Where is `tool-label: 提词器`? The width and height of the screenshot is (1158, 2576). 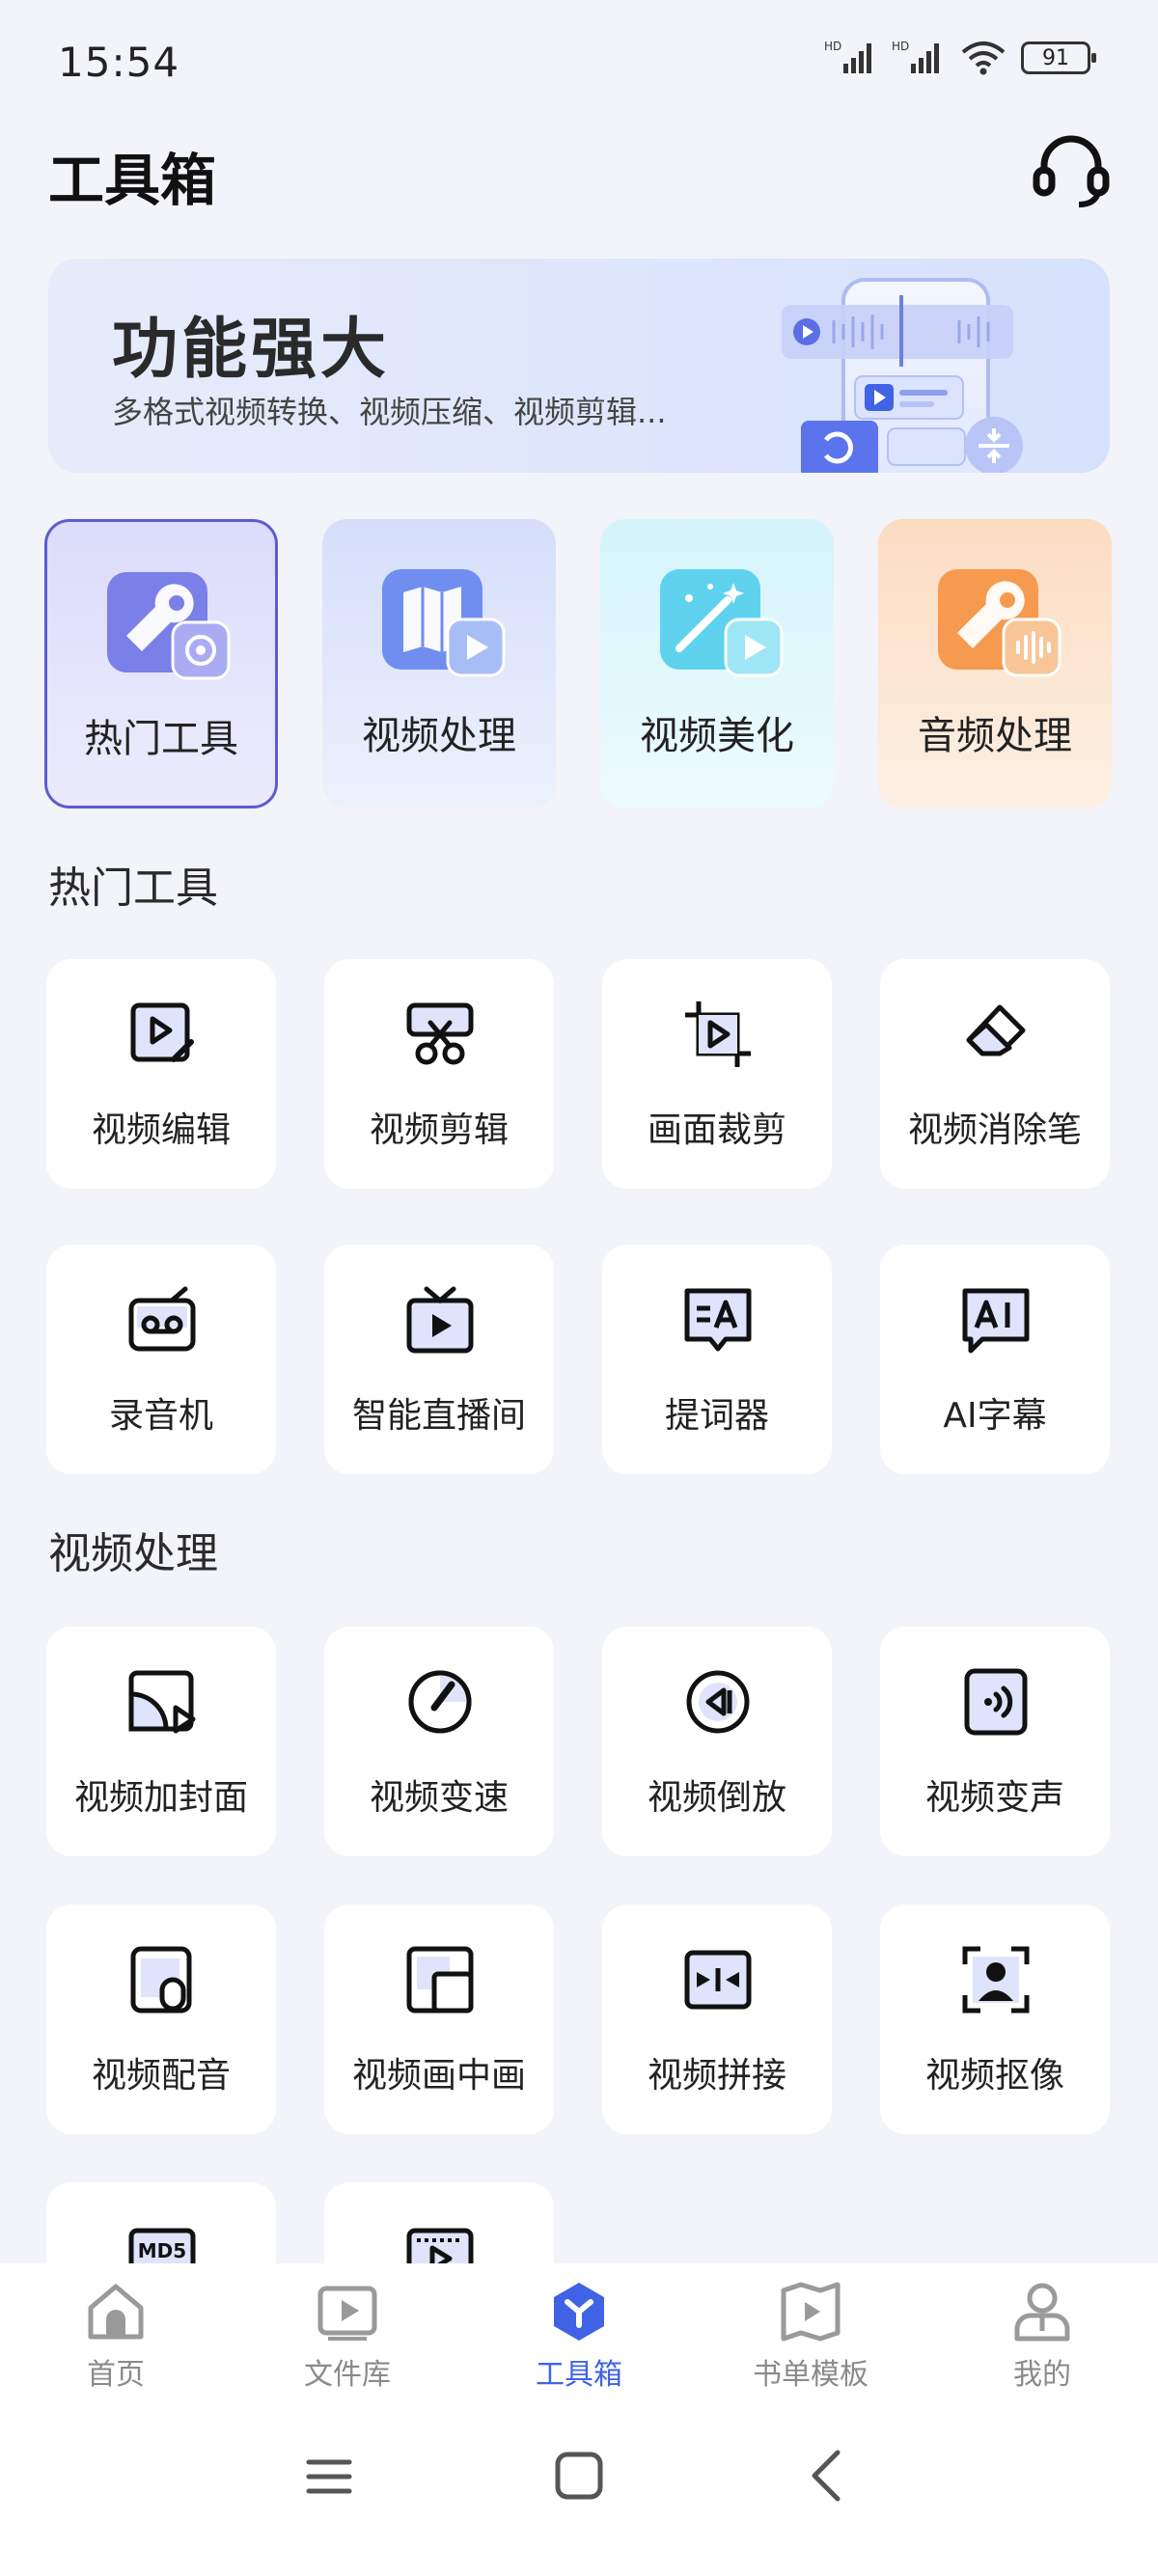 tool-label: 提词器 is located at coordinates (716, 1416).